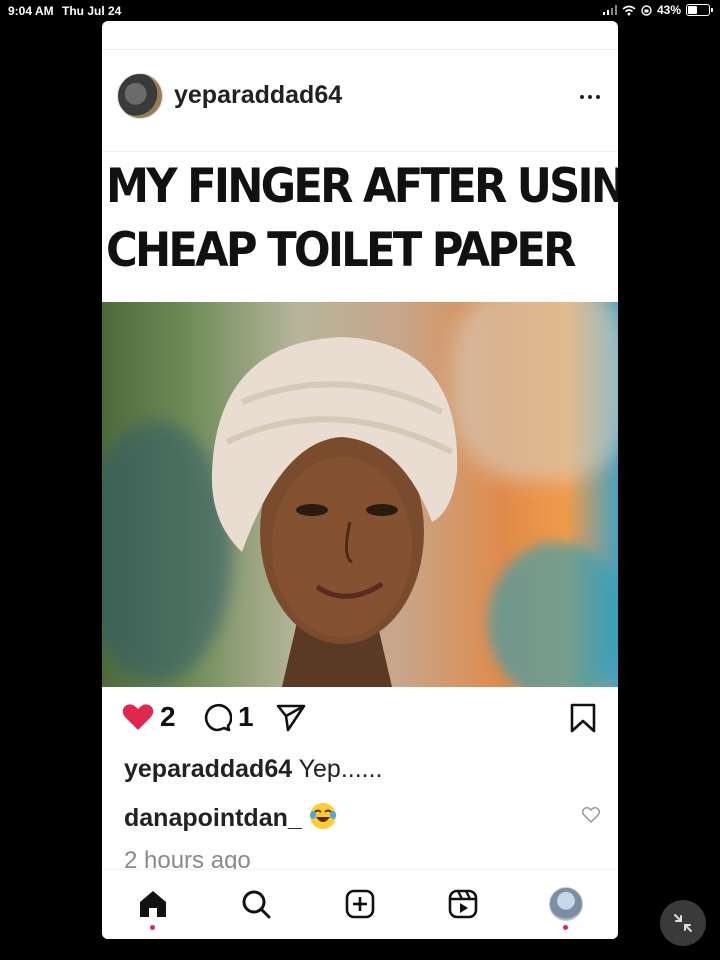 The image size is (720, 960). I want to click on meme-line: MY FINGER AFTER USING, so click(362, 186).